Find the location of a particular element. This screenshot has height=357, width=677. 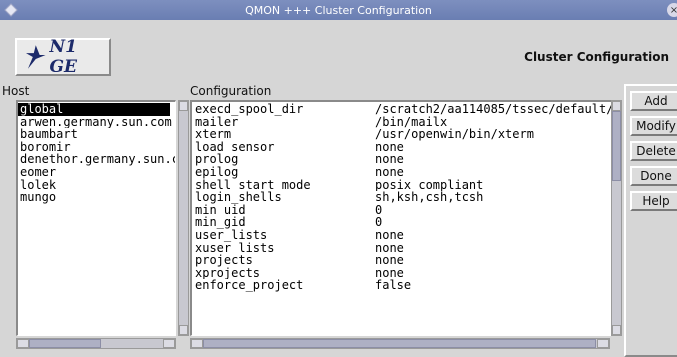

config-value: /usr/openwin/bin/xterm is located at coordinates (454, 134).